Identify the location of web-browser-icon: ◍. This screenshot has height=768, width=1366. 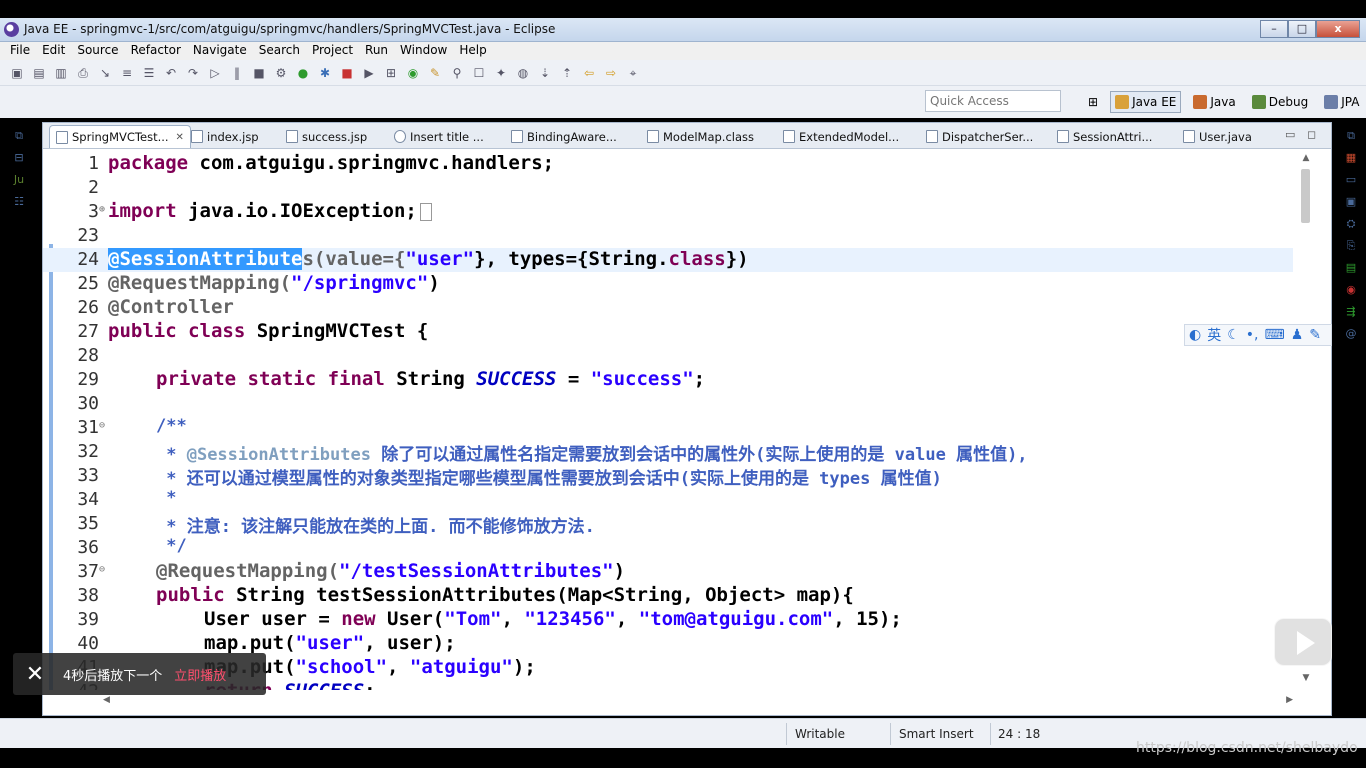
(523, 73).